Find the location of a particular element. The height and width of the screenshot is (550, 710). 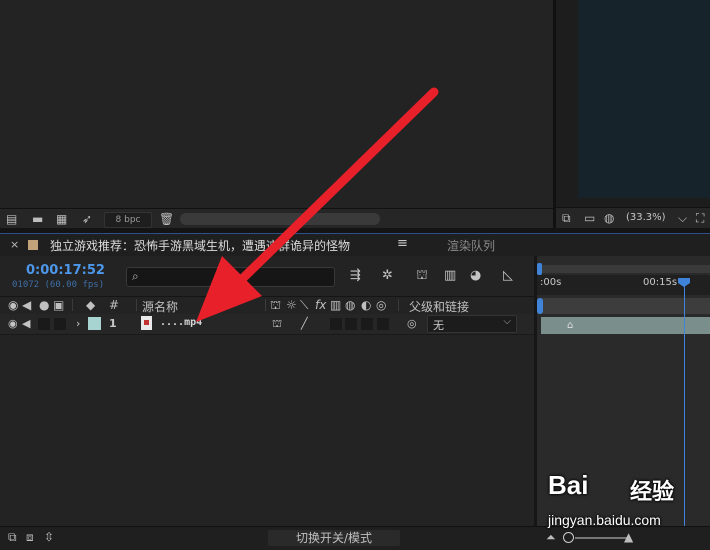

time-navigator-handle is located at coordinates (540, 306).